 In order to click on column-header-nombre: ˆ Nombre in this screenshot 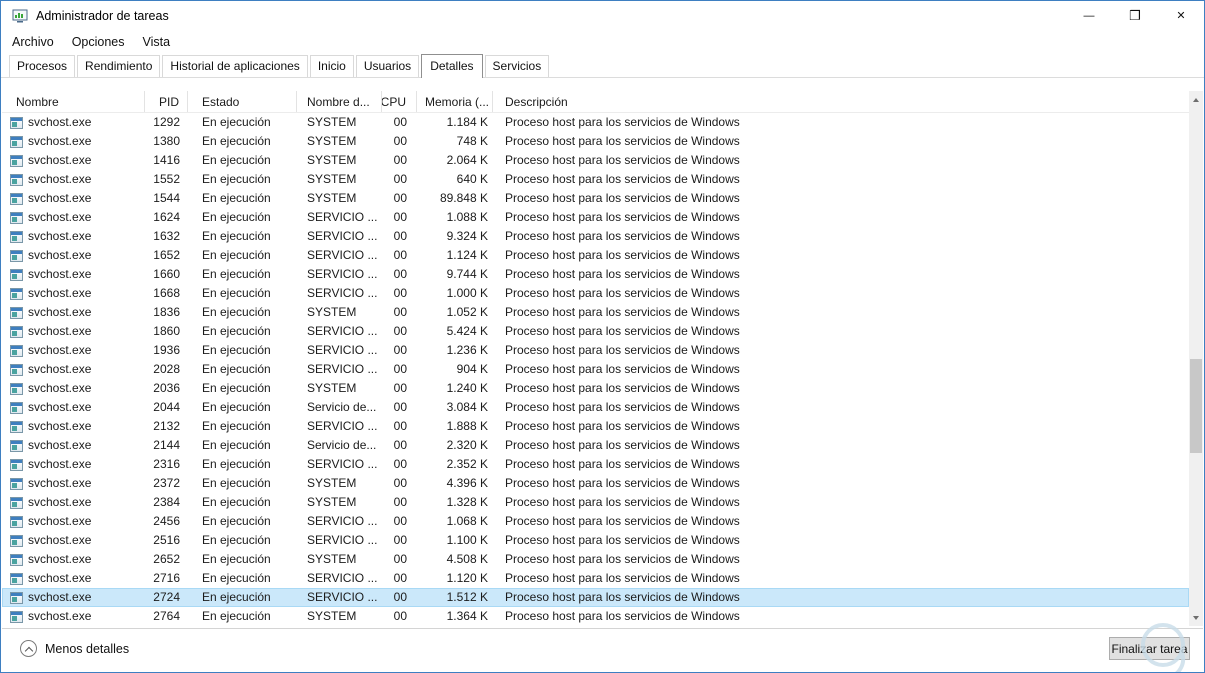, I will do `click(73, 101)`.